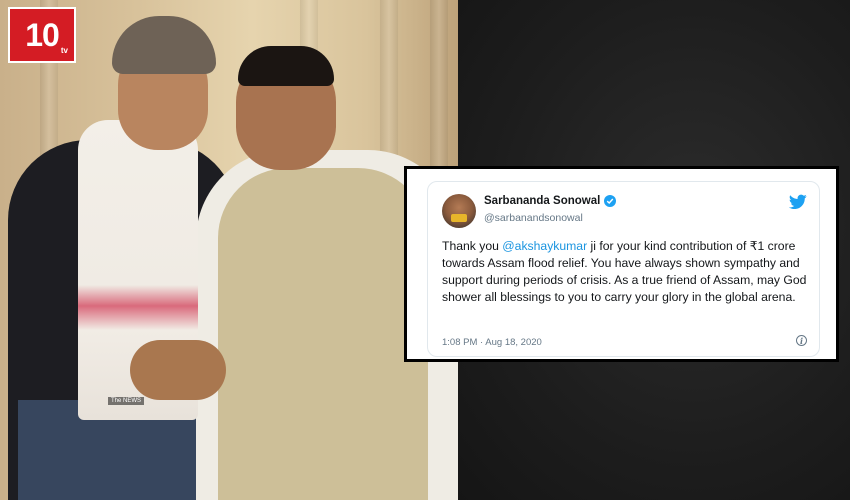 The width and height of the screenshot is (850, 500). What do you see at coordinates (164, 45) in the screenshot?
I see `person-left-beanie` at bounding box center [164, 45].